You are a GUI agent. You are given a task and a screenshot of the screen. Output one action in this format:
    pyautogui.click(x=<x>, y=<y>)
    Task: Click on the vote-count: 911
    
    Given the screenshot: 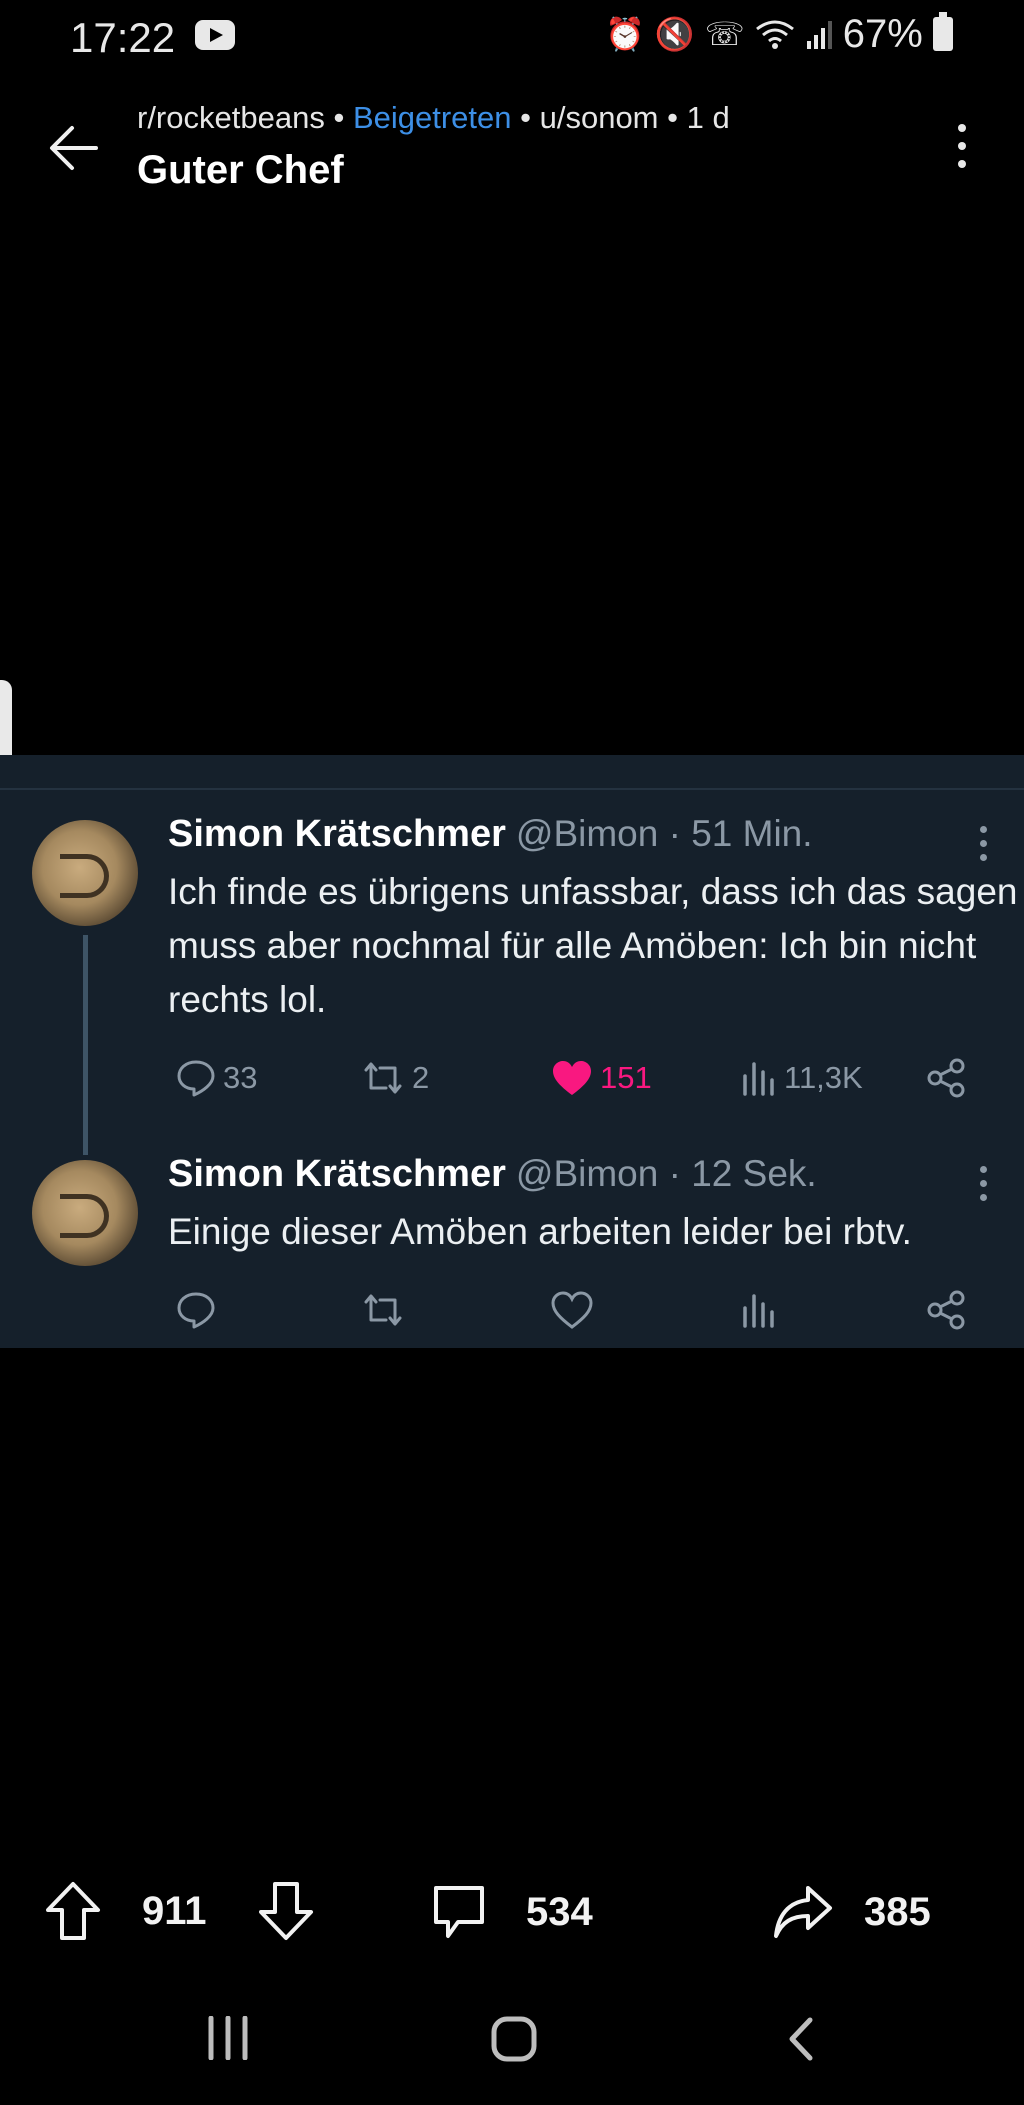 What is the action you would take?
    pyautogui.click(x=174, y=1910)
    